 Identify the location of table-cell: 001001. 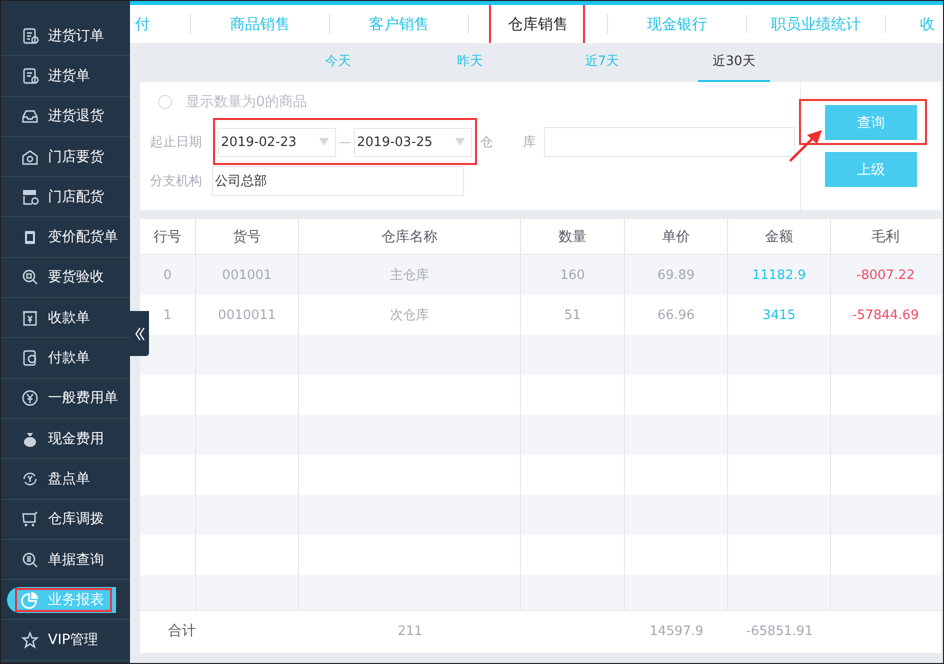
(247, 275).